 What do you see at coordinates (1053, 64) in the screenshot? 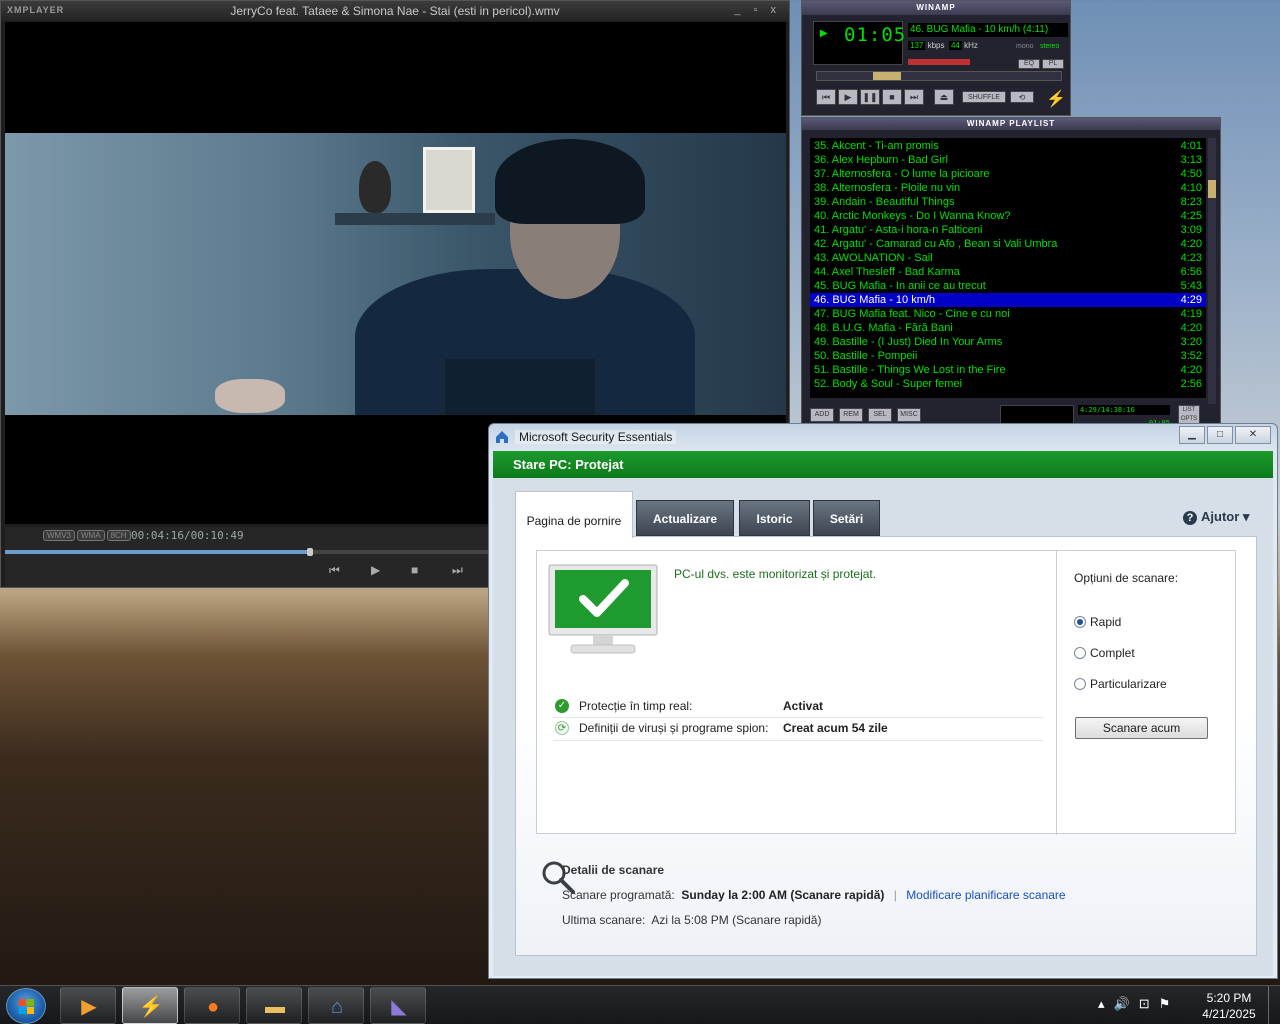
I see `pl-button: PL` at bounding box center [1053, 64].